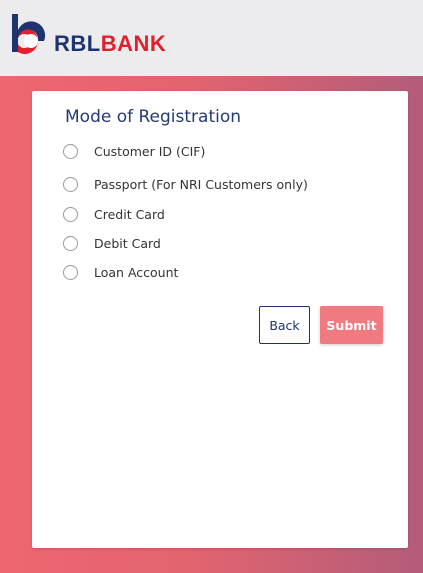 Image resolution: width=423 pixels, height=573 pixels. I want to click on logo-text-bank: BANK, so click(133, 43).